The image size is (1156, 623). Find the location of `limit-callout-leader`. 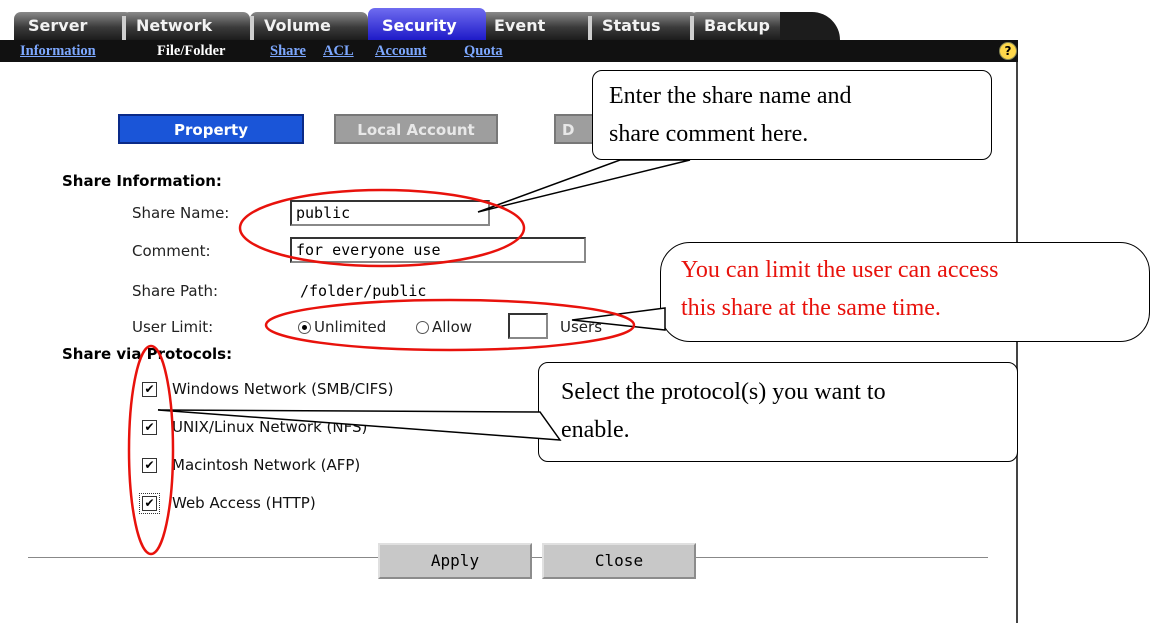

limit-callout-leader is located at coordinates (618, 319).